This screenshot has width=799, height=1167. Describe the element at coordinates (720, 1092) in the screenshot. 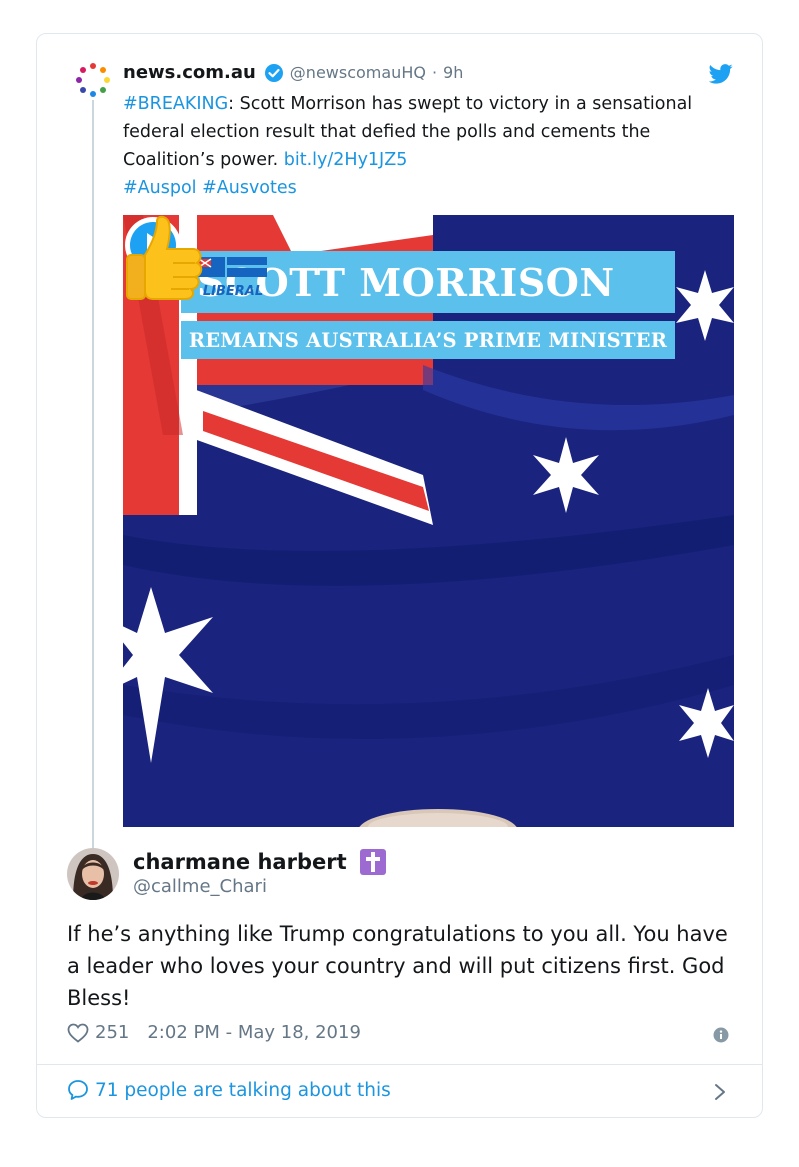

I see `chevron-right-icon` at that location.